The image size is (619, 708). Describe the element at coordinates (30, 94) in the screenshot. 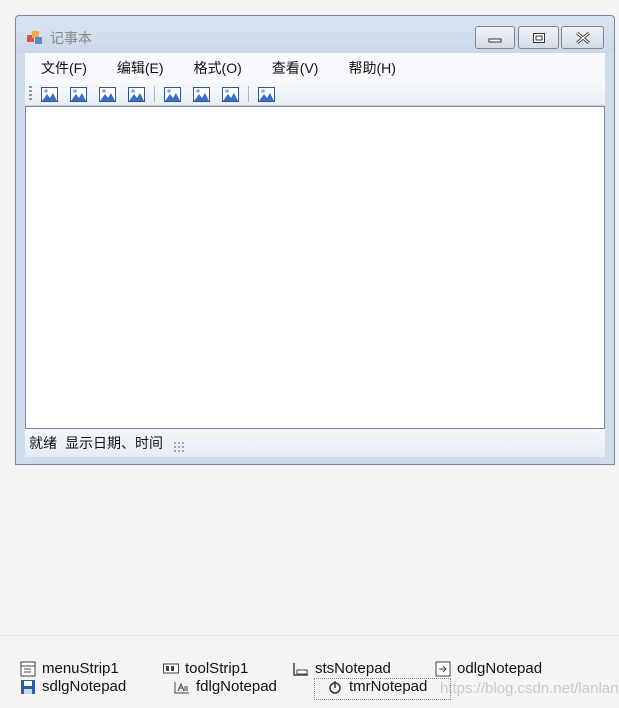

I see `toolbar-grip` at that location.